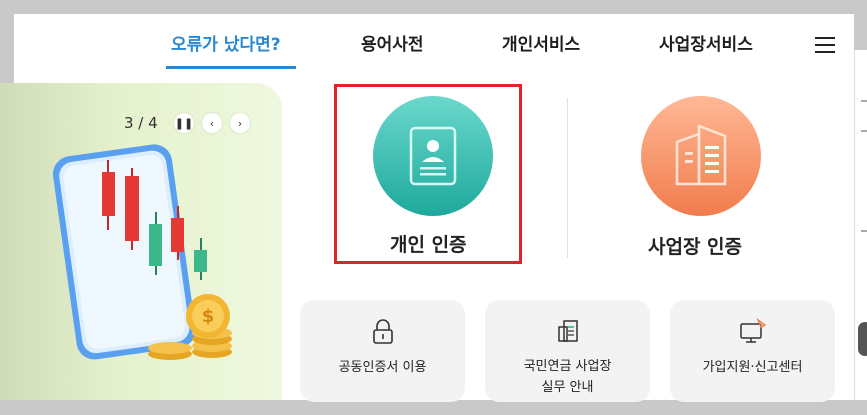  I want to click on personal-auth-label: 개인 인증, so click(428, 245).